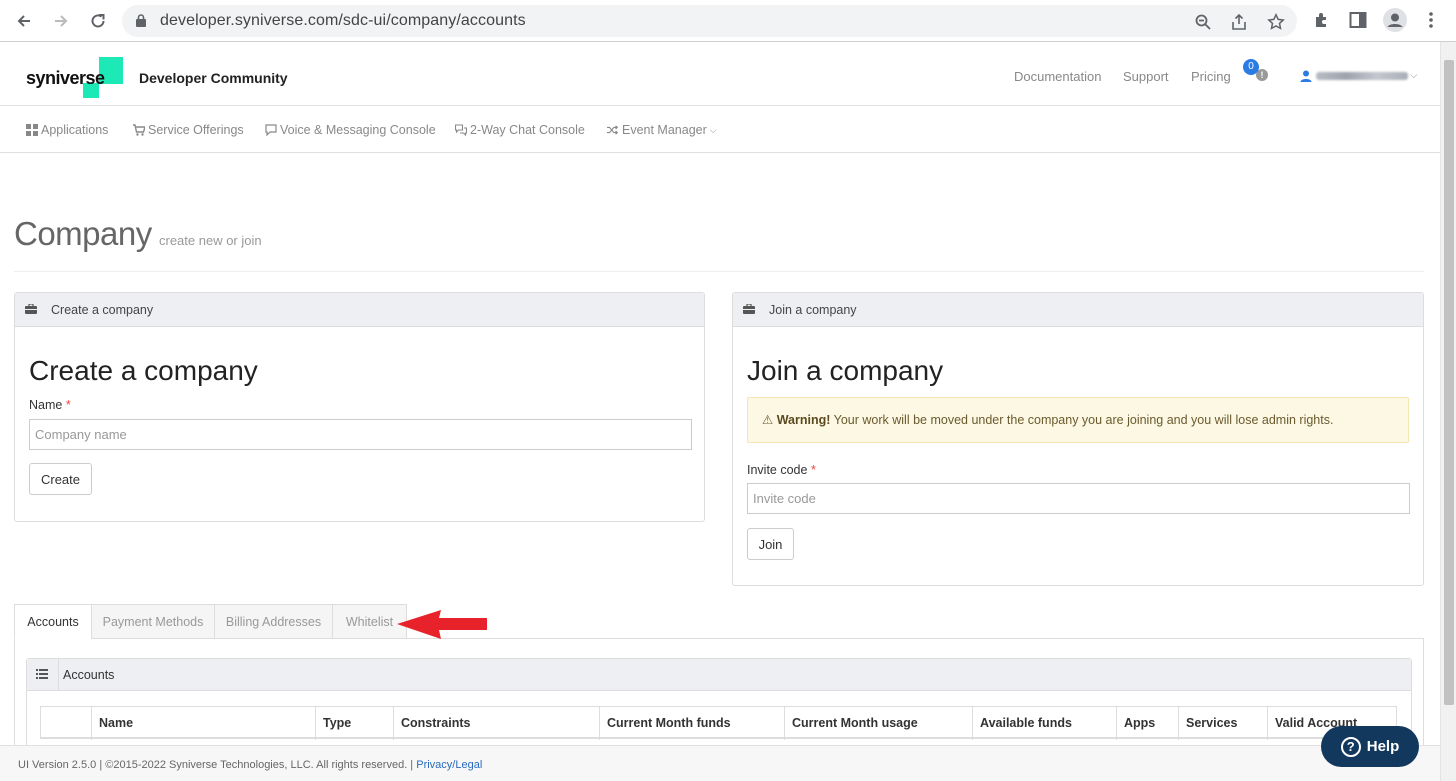 This screenshot has width=1456, height=781. Describe the element at coordinates (65, 78) in the screenshot. I see `logo: syniverse` at that location.